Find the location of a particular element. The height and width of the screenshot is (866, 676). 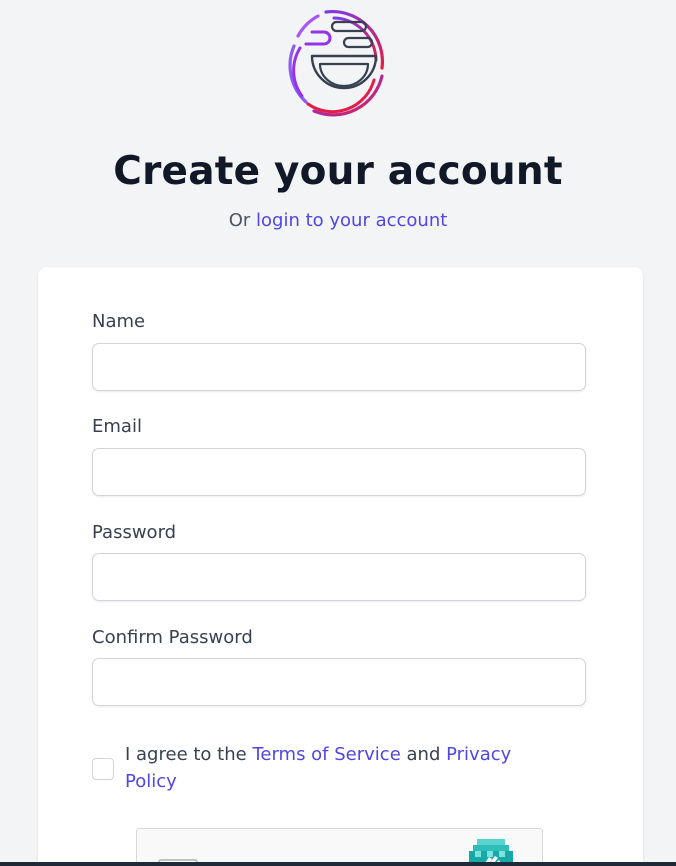

agree-and: and is located at coordinates (423, 754).